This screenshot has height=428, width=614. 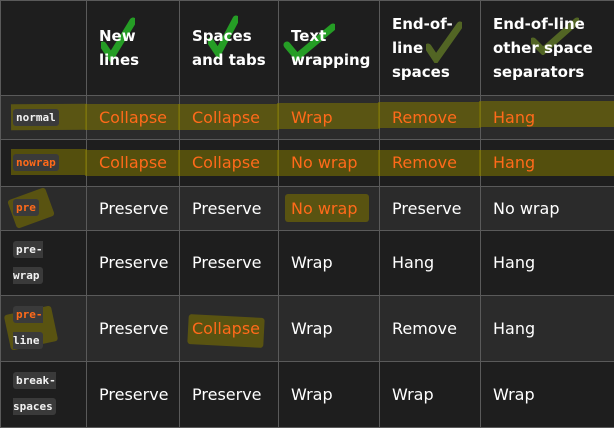 What do you see at coordinates (43, 48) in the screenshot?
I see `corner-header-cell` at bounding box center [43, 48].